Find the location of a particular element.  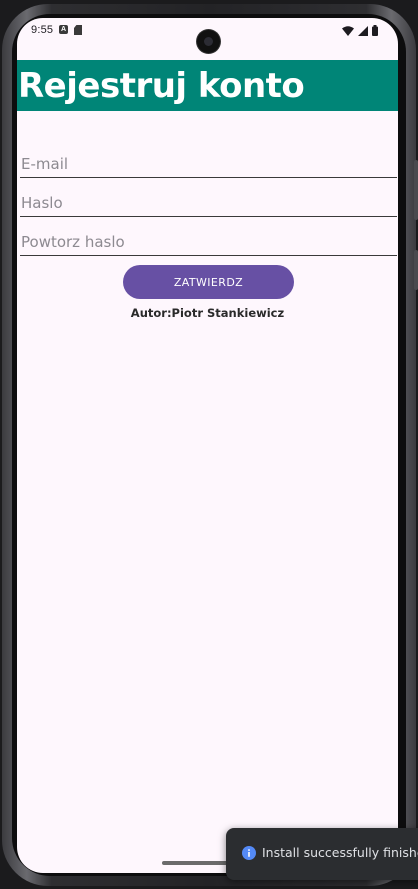

password-field is located at coordinates (208, 201).